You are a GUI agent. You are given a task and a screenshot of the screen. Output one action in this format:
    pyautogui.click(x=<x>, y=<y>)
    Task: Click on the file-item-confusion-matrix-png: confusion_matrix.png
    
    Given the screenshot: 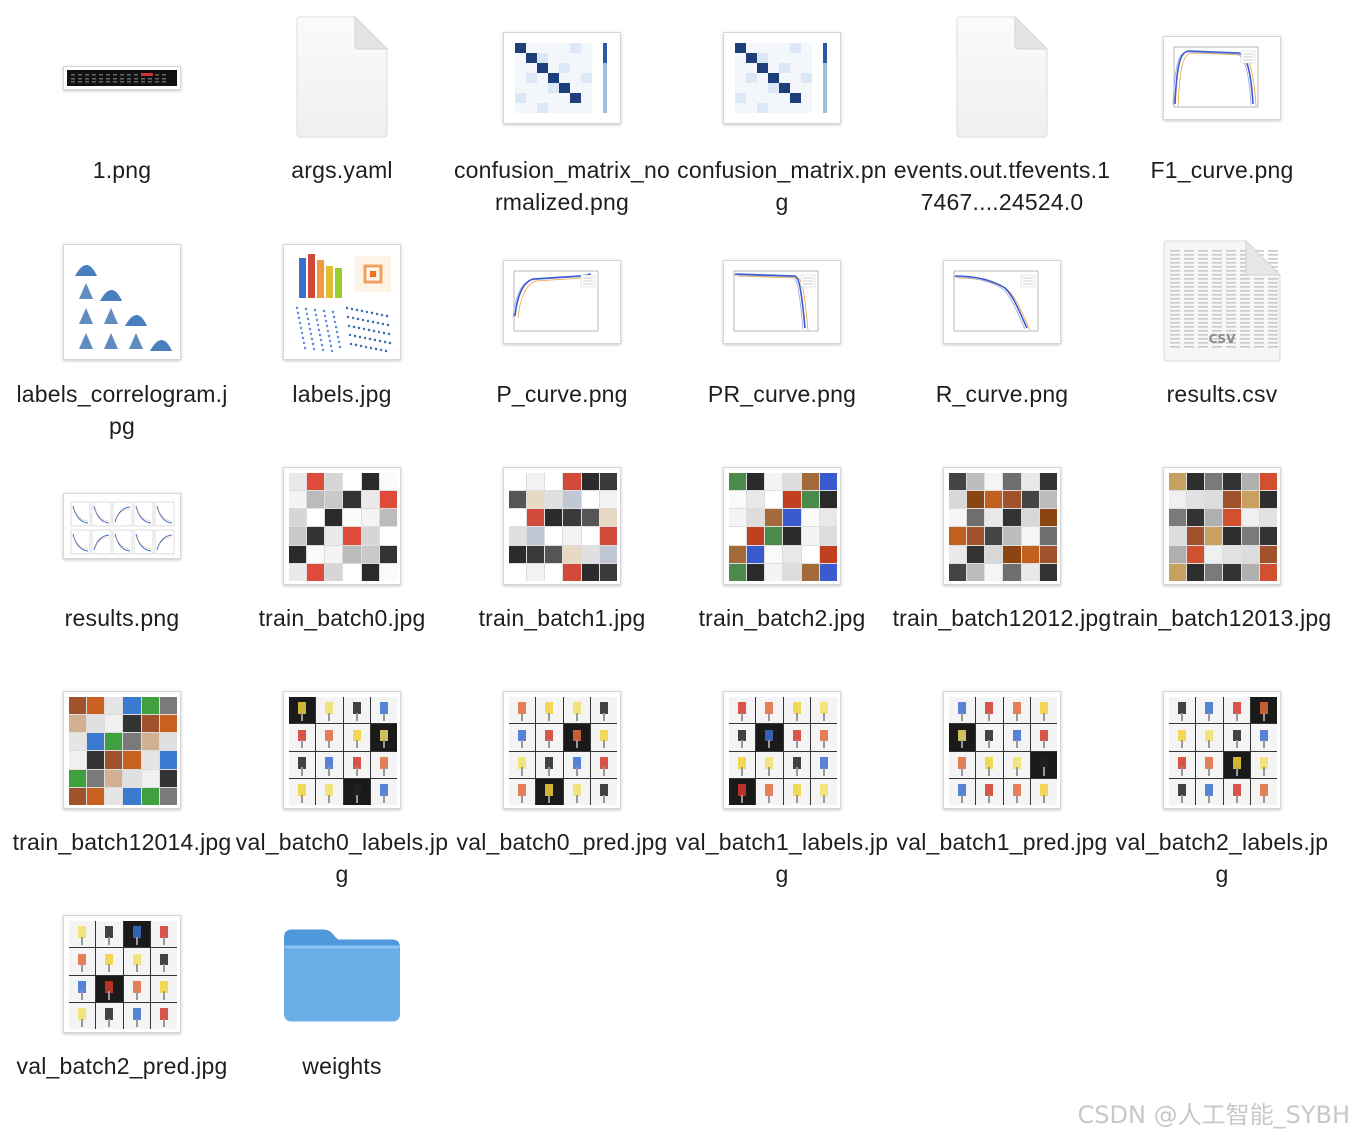 What is the action you would take?
    pyautogui.click(x=782, y=112)
    